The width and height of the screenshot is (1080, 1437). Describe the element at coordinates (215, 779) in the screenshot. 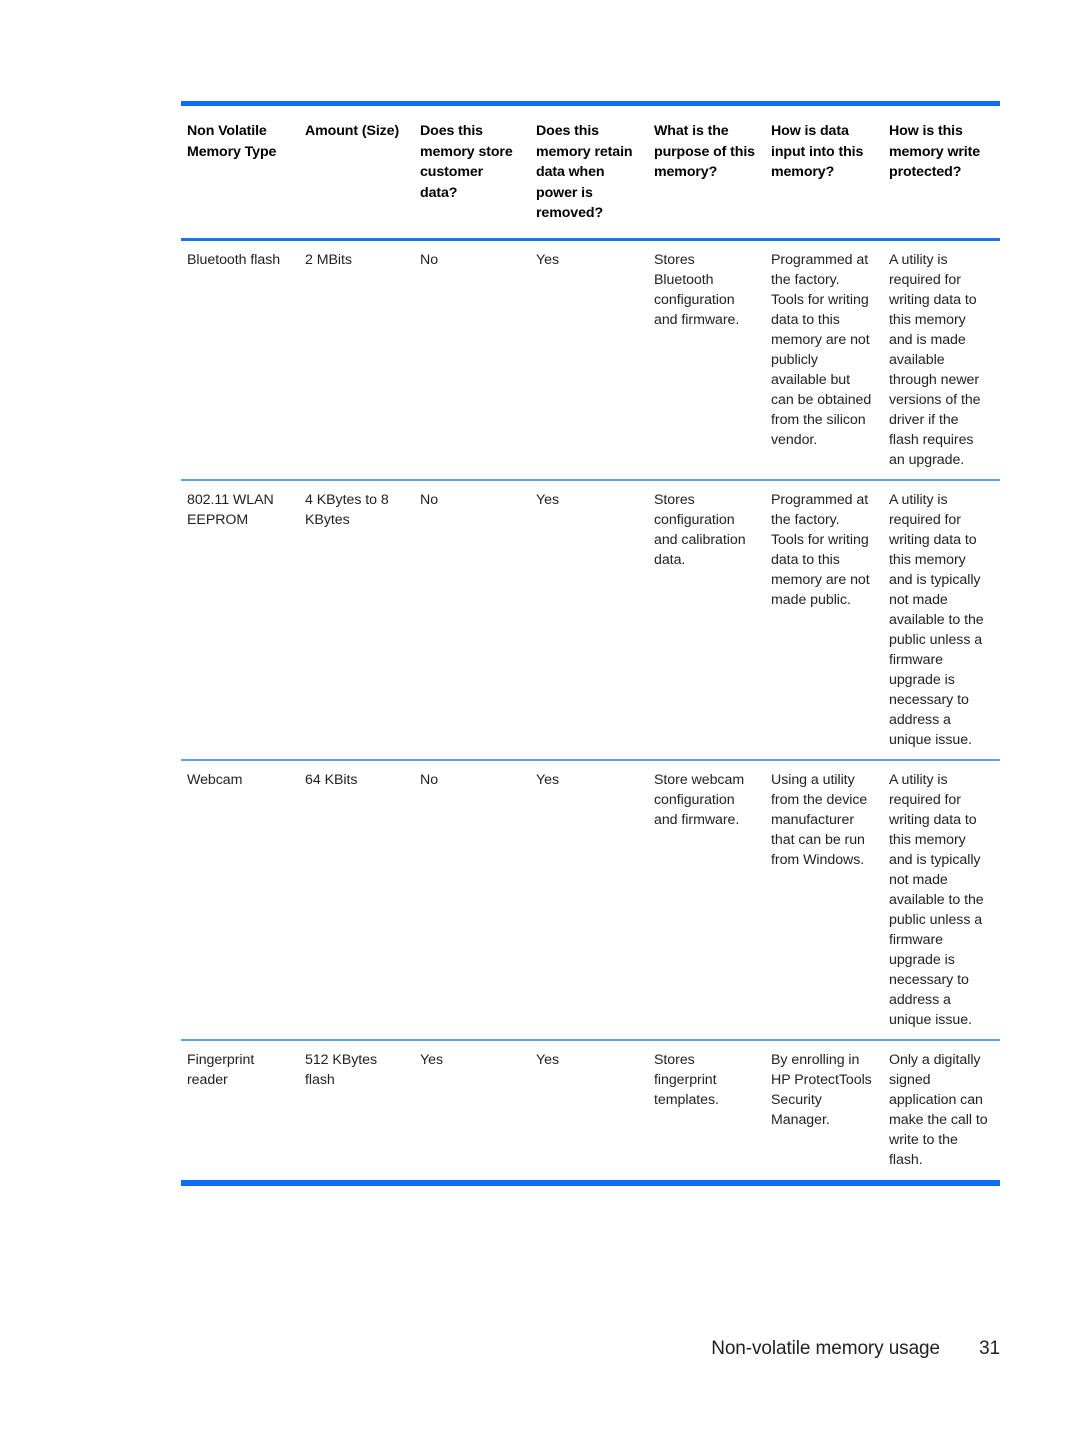

I see `cell-value: Webcam` at that location.